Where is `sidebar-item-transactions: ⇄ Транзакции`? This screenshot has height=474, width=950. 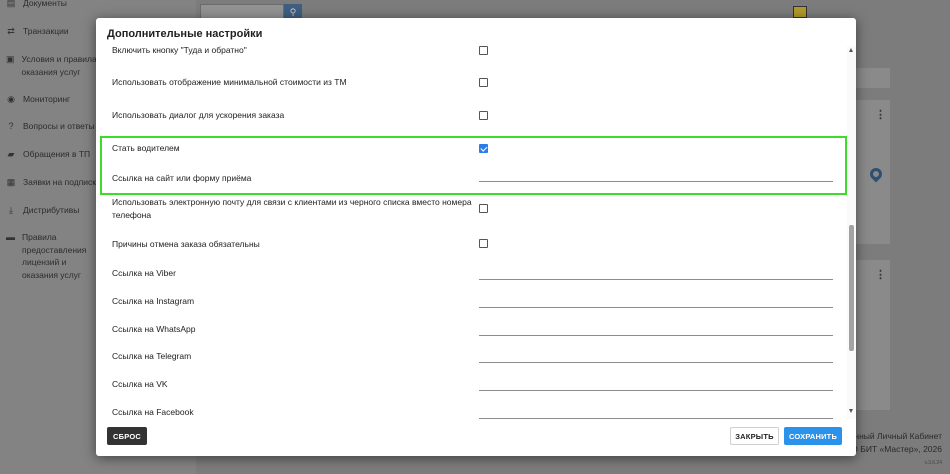 sidebar-item-transactions: ⇄ Транзакции is located at coordinates (37, 31).